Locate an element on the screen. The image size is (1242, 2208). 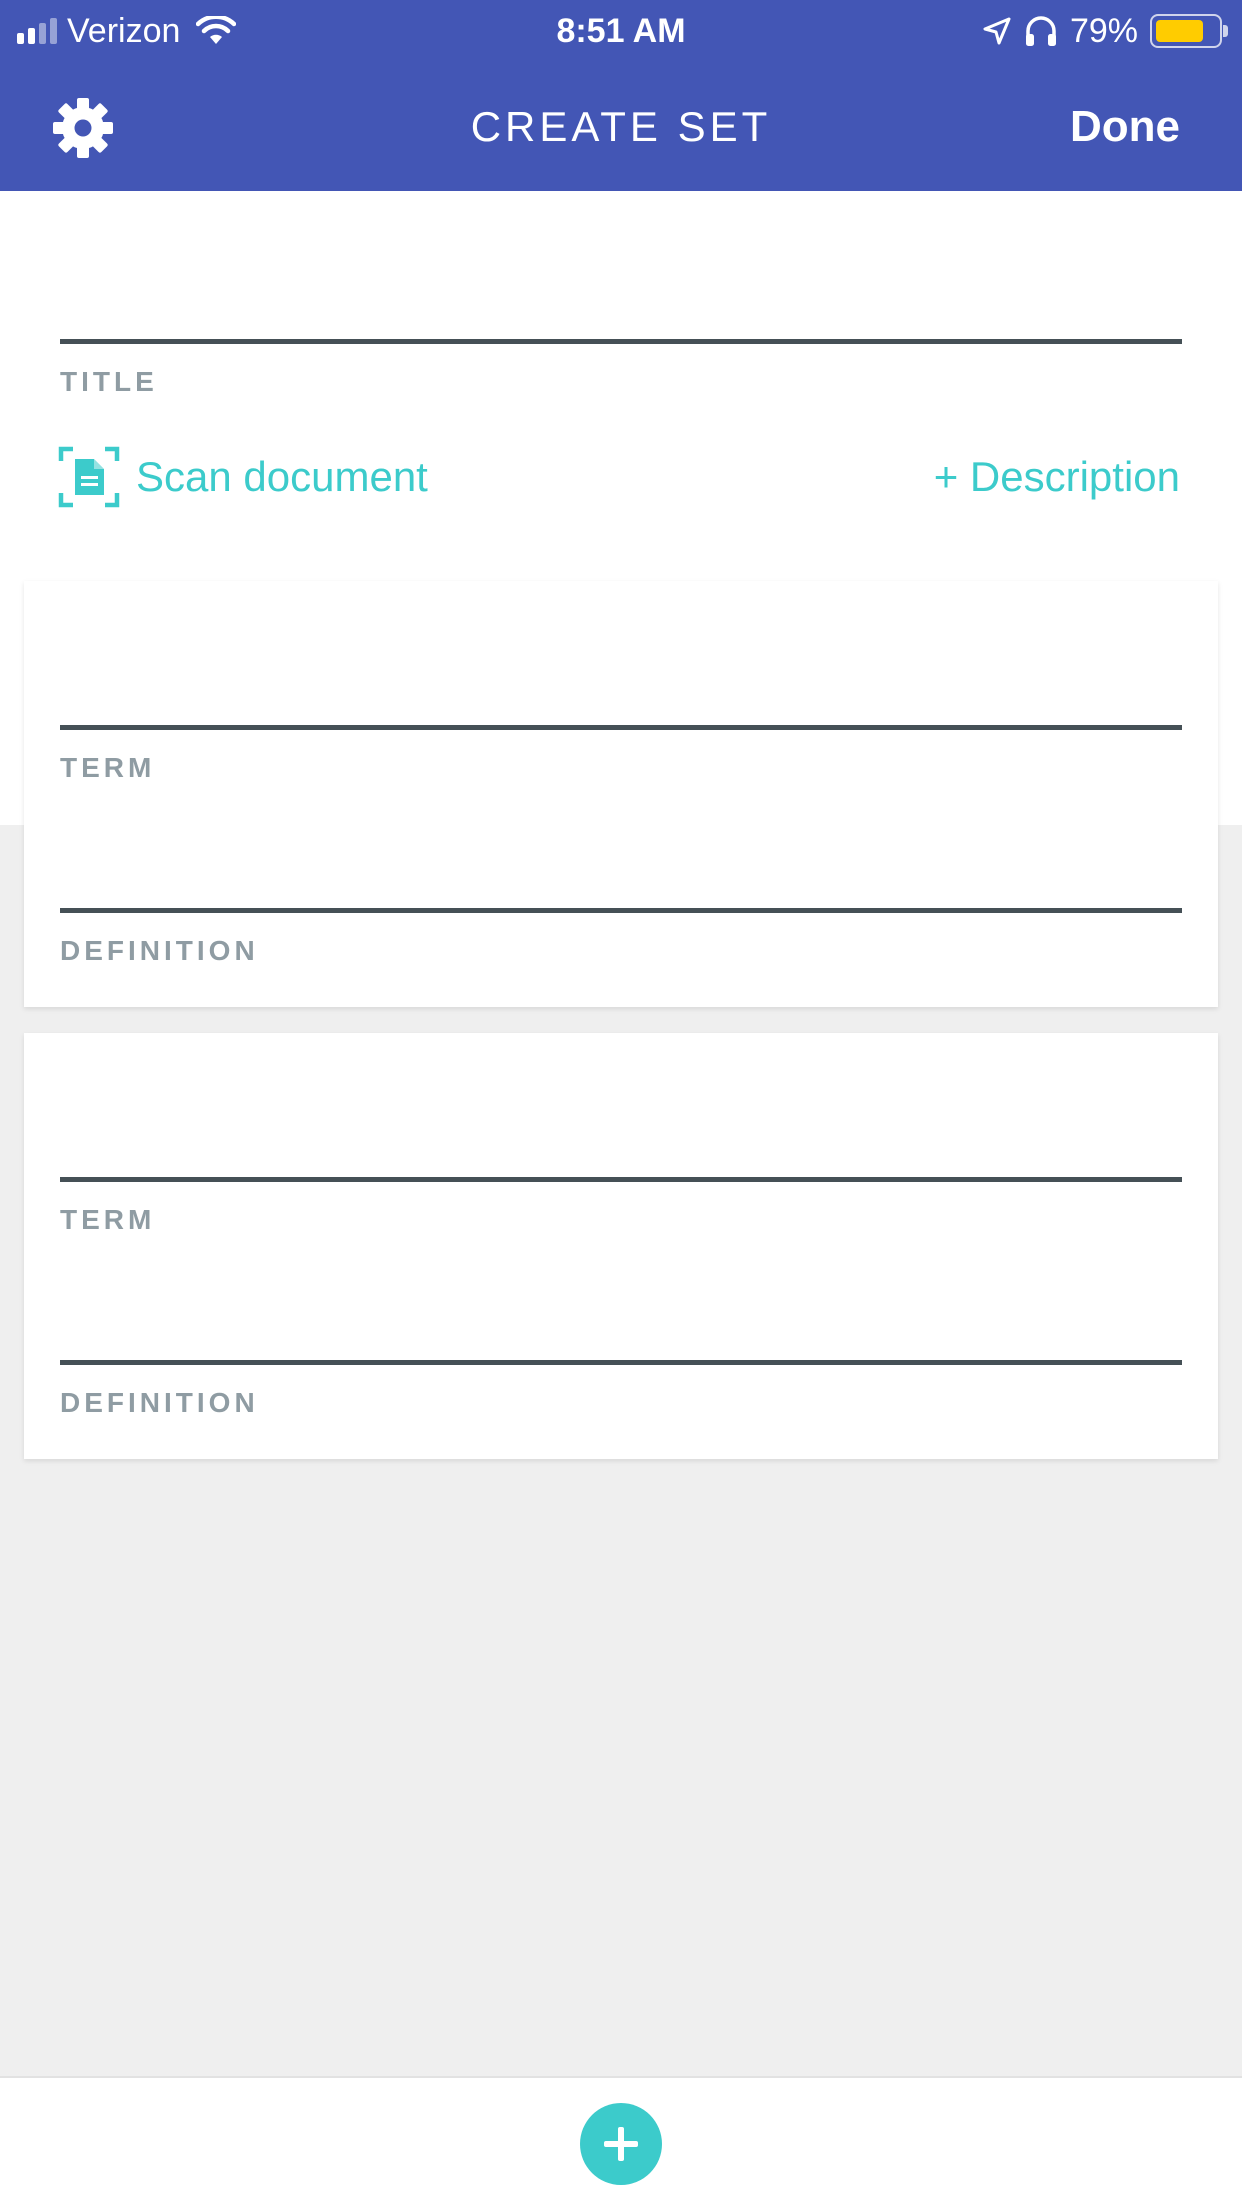
title-field-underline is located at coordinates (621, 341).